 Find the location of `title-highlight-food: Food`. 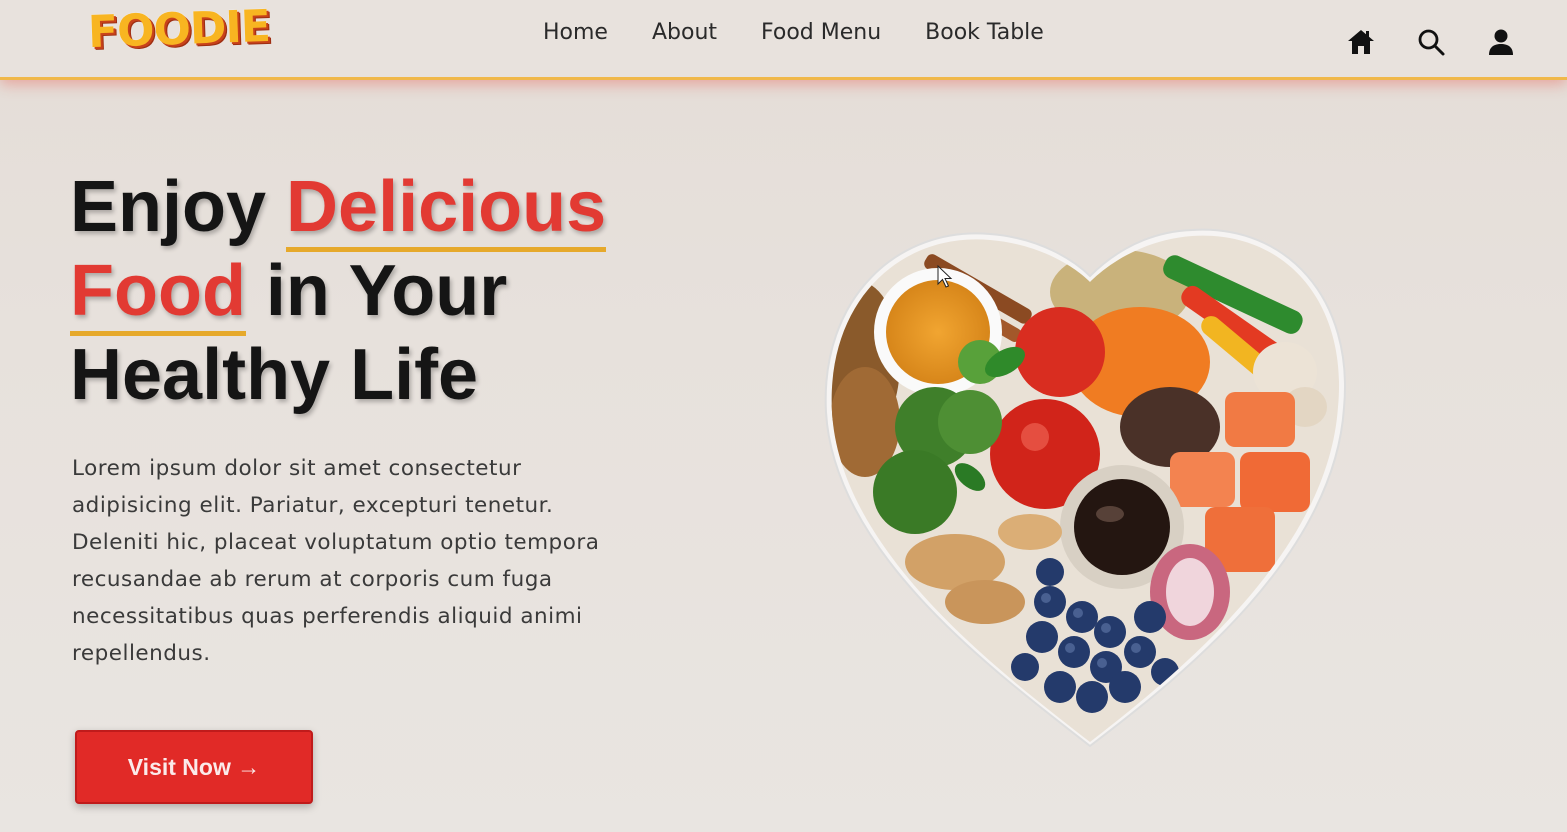

title-highlight-food: Food is located at coordinates (158, 293).